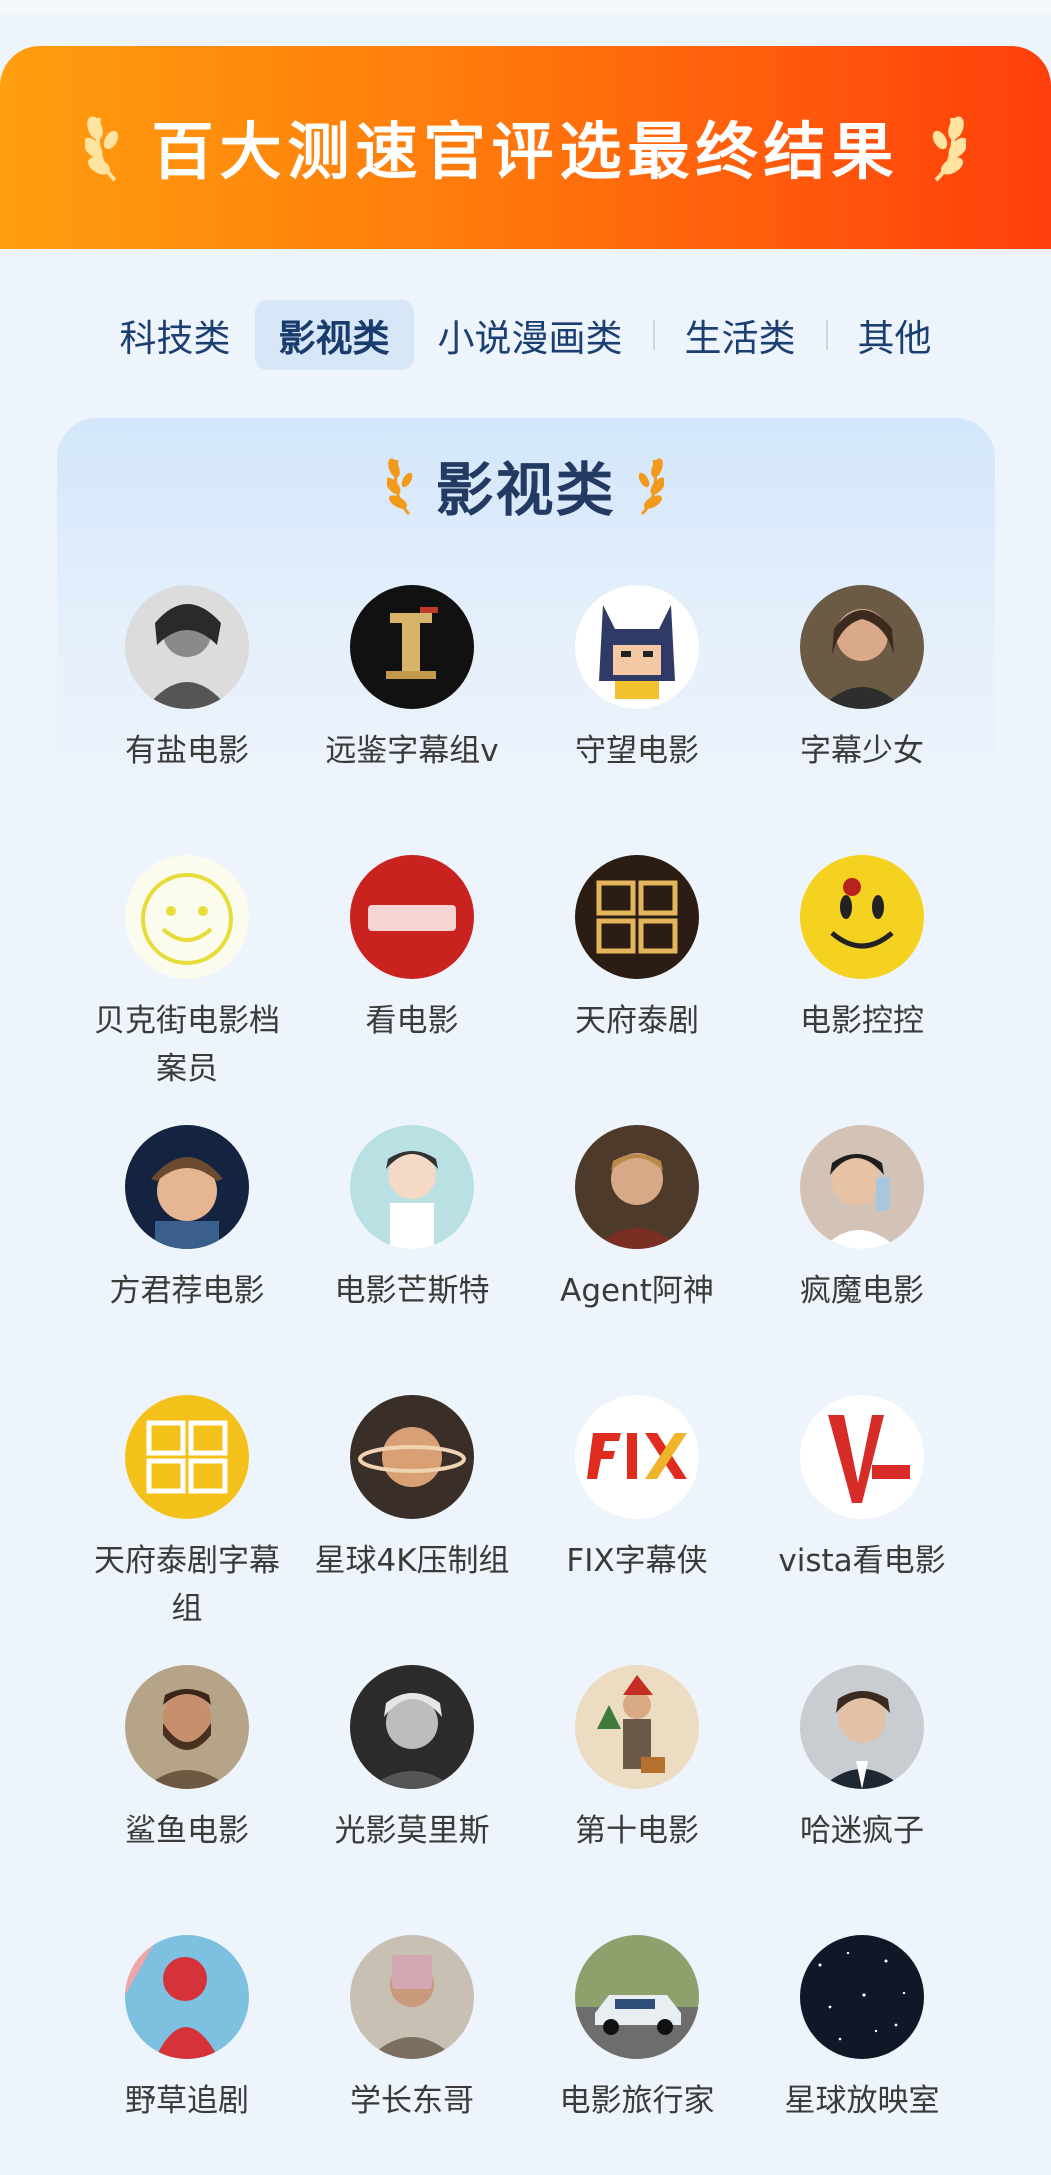 This screenshot has height=2175, width=1051. I want to click on account-name: FIX字幕侠, so click(637, 1561).